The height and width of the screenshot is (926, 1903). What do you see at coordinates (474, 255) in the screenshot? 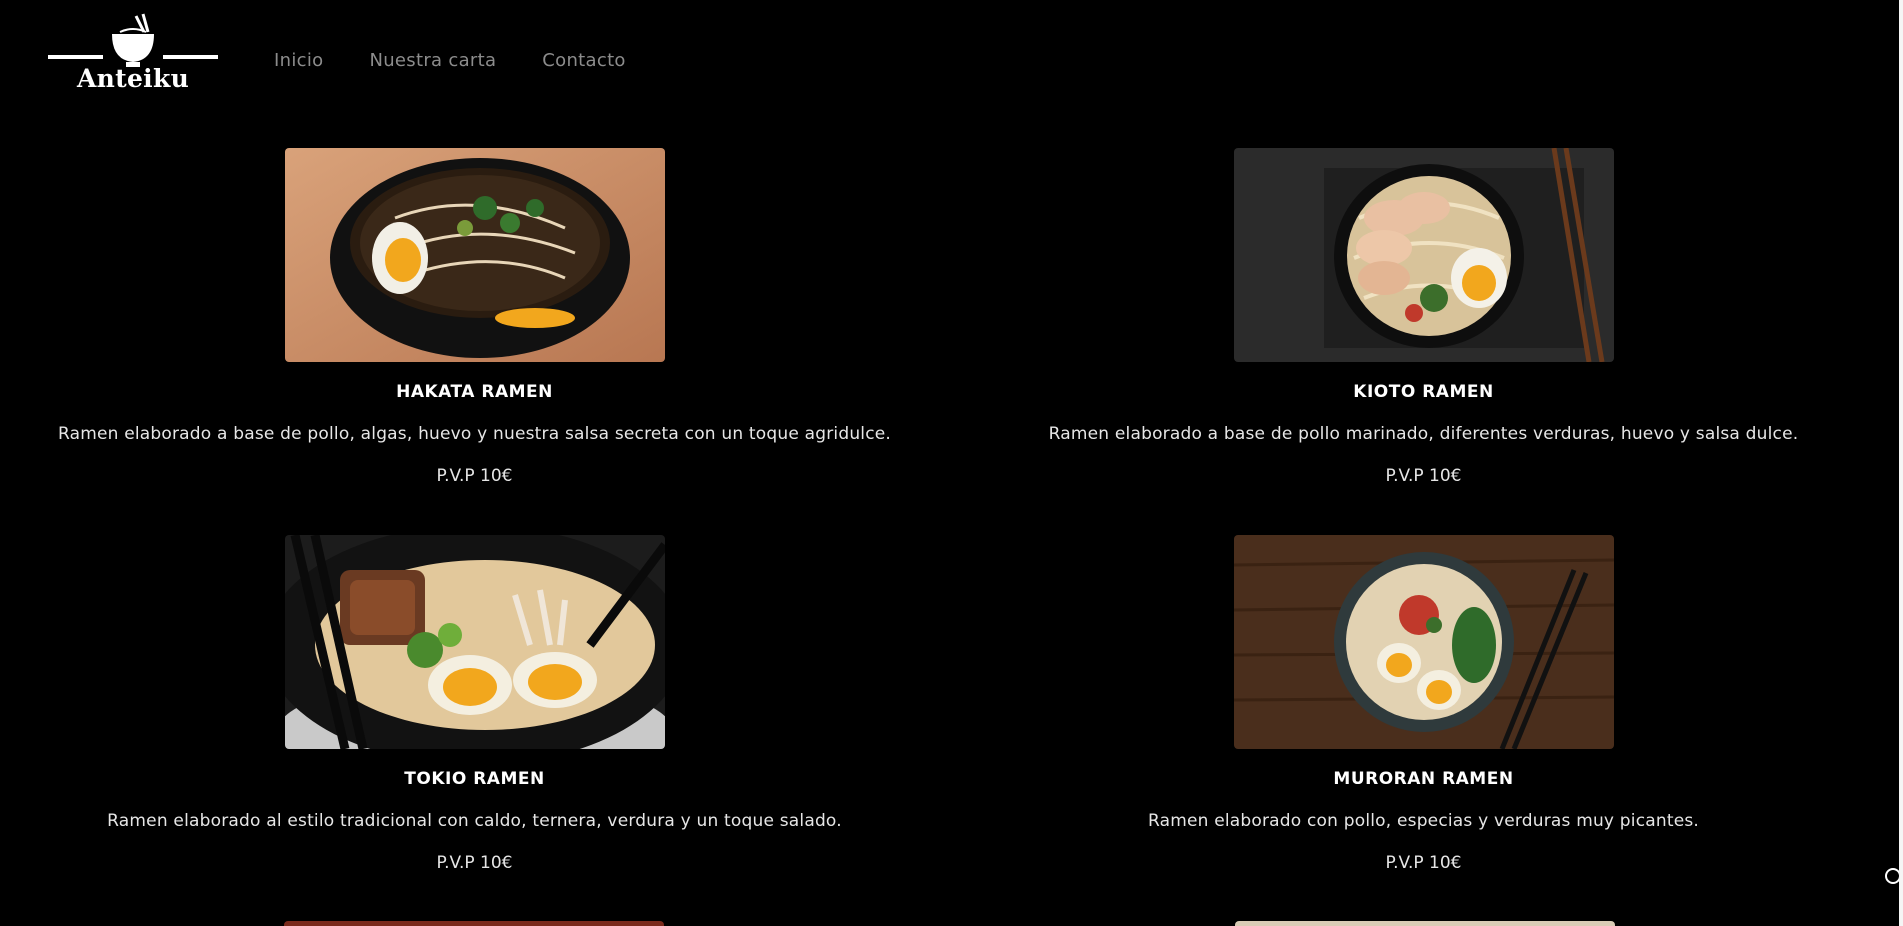
I see `hakata-ramen-photo` at bounding box center [474, 255].